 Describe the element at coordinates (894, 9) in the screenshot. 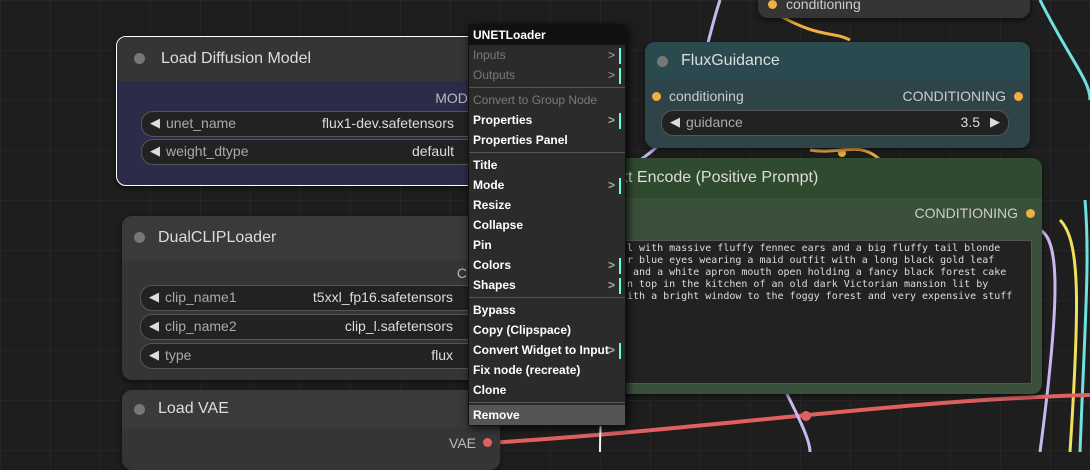

I see `top-node: conditioning` at that location.